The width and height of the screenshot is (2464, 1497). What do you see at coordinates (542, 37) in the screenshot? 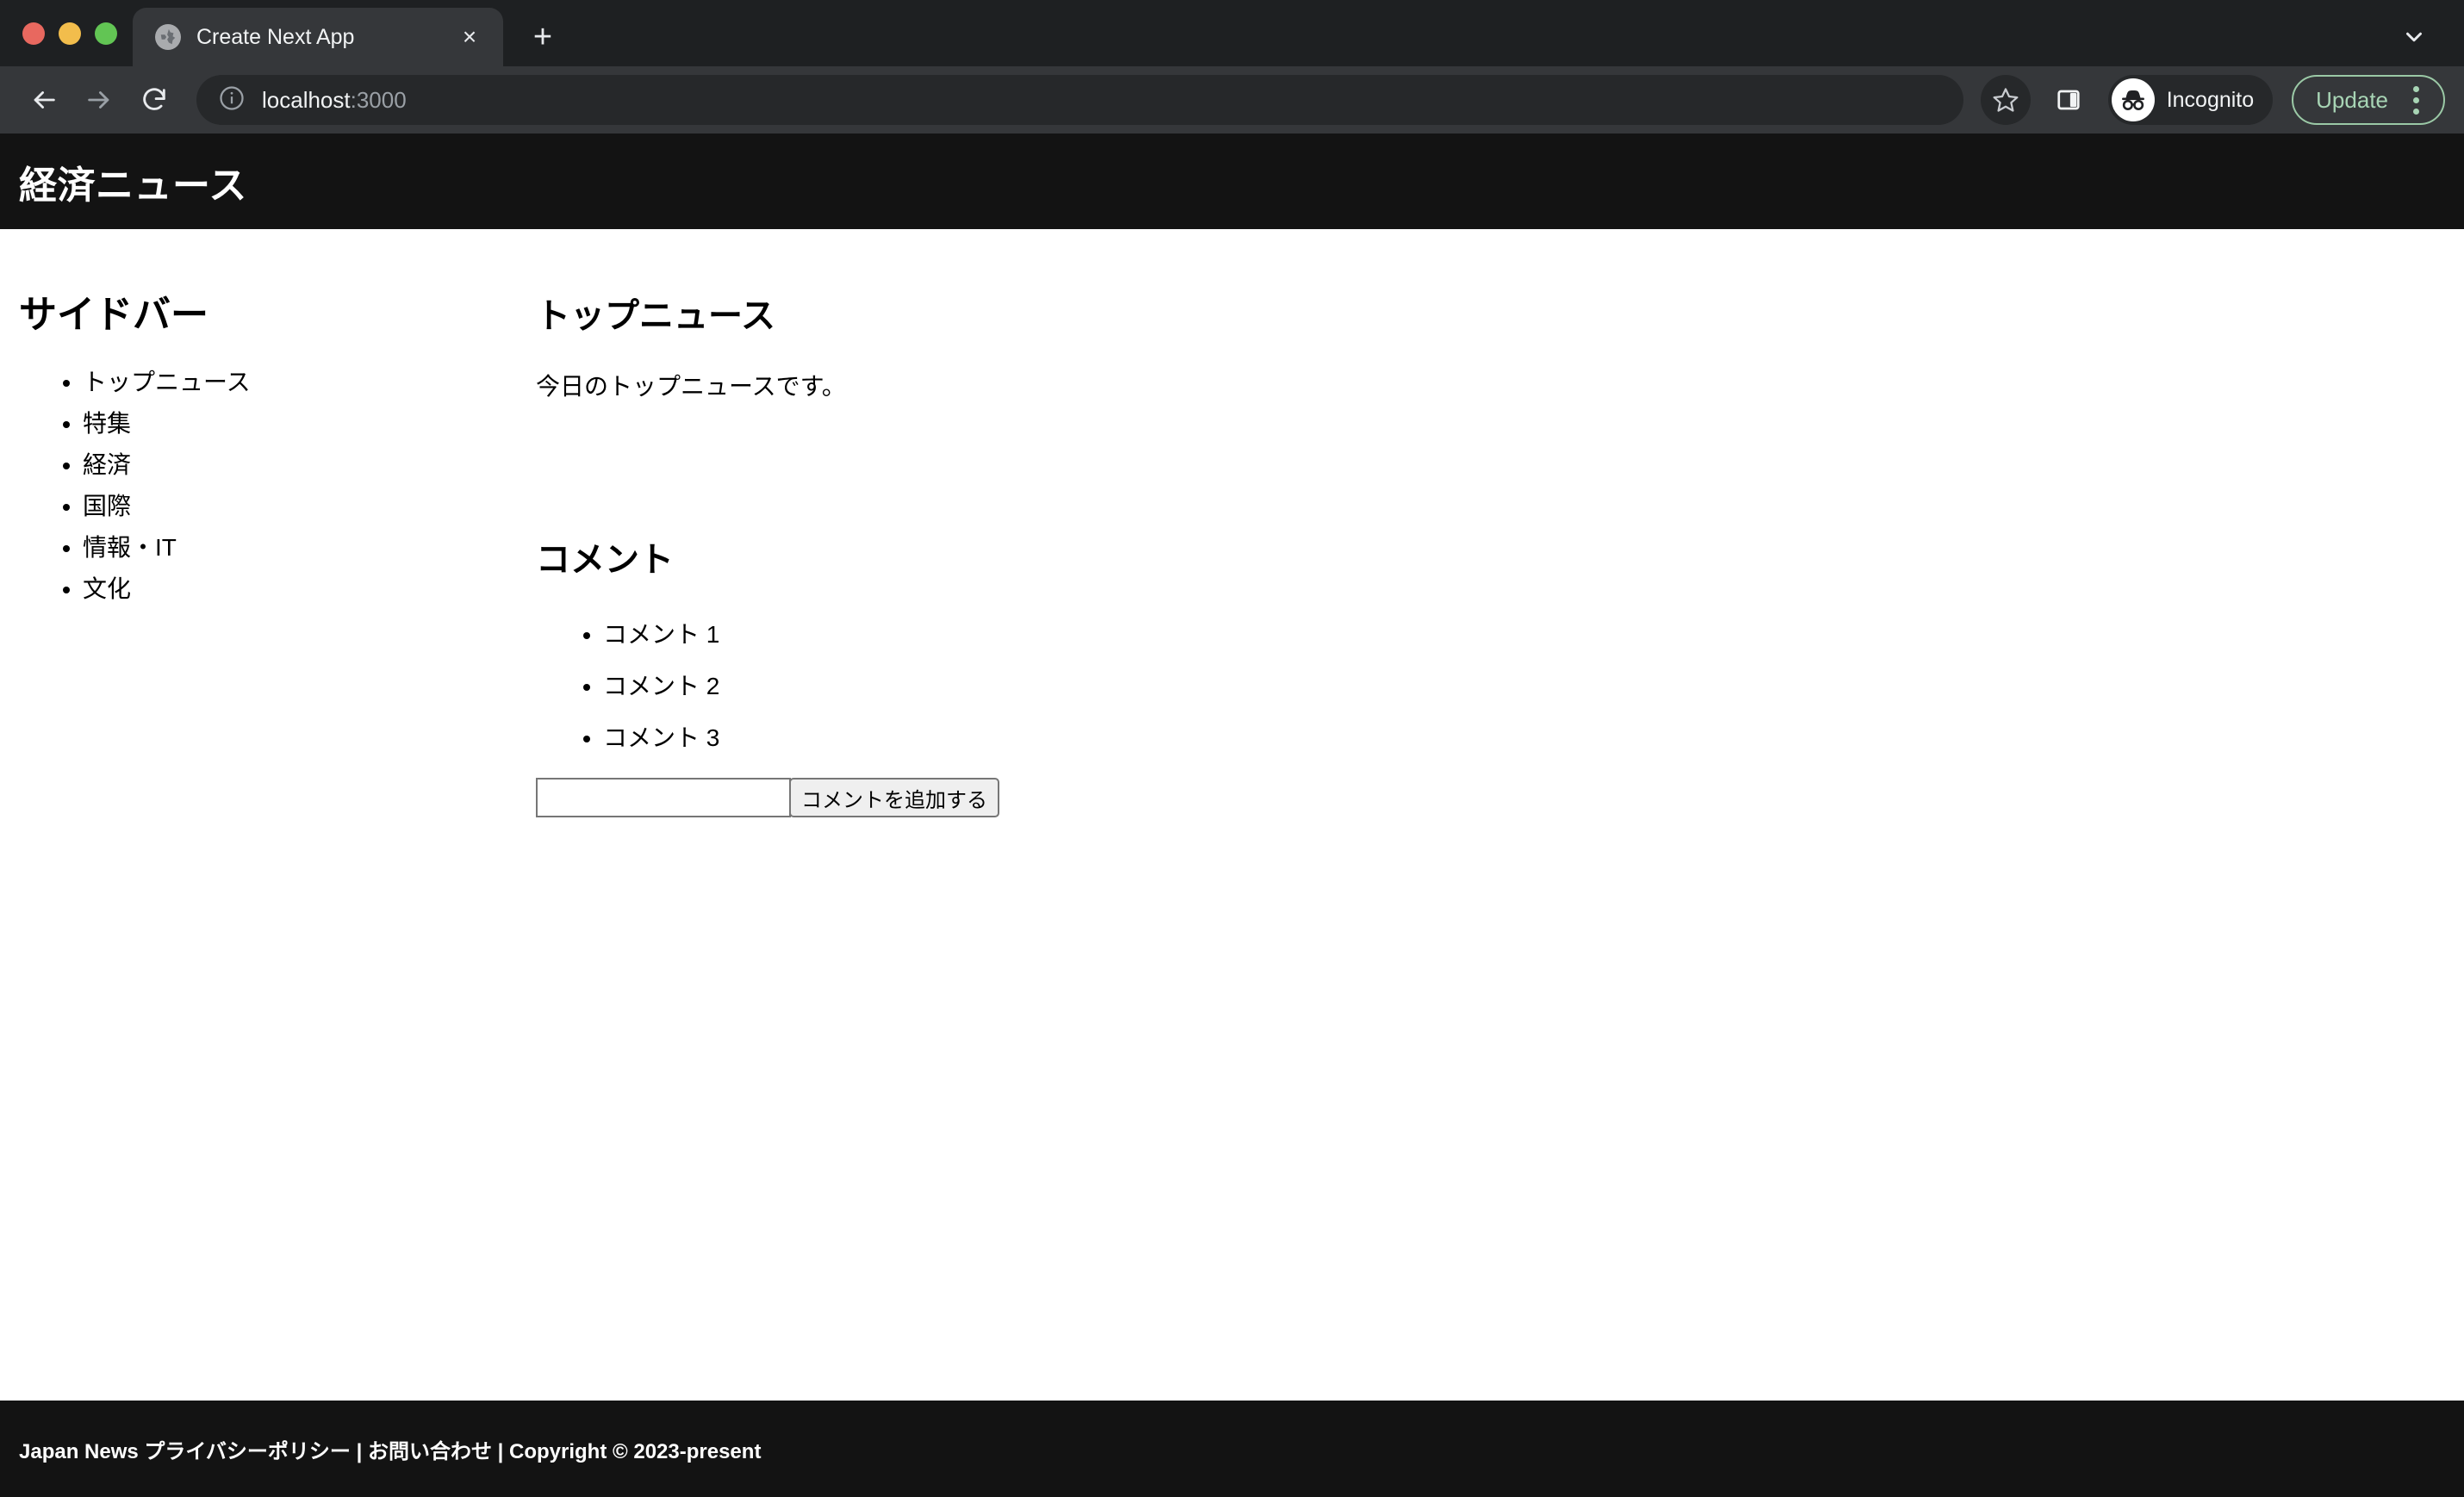
I see `new-tab-button: +` at bounding box center [542, 37].